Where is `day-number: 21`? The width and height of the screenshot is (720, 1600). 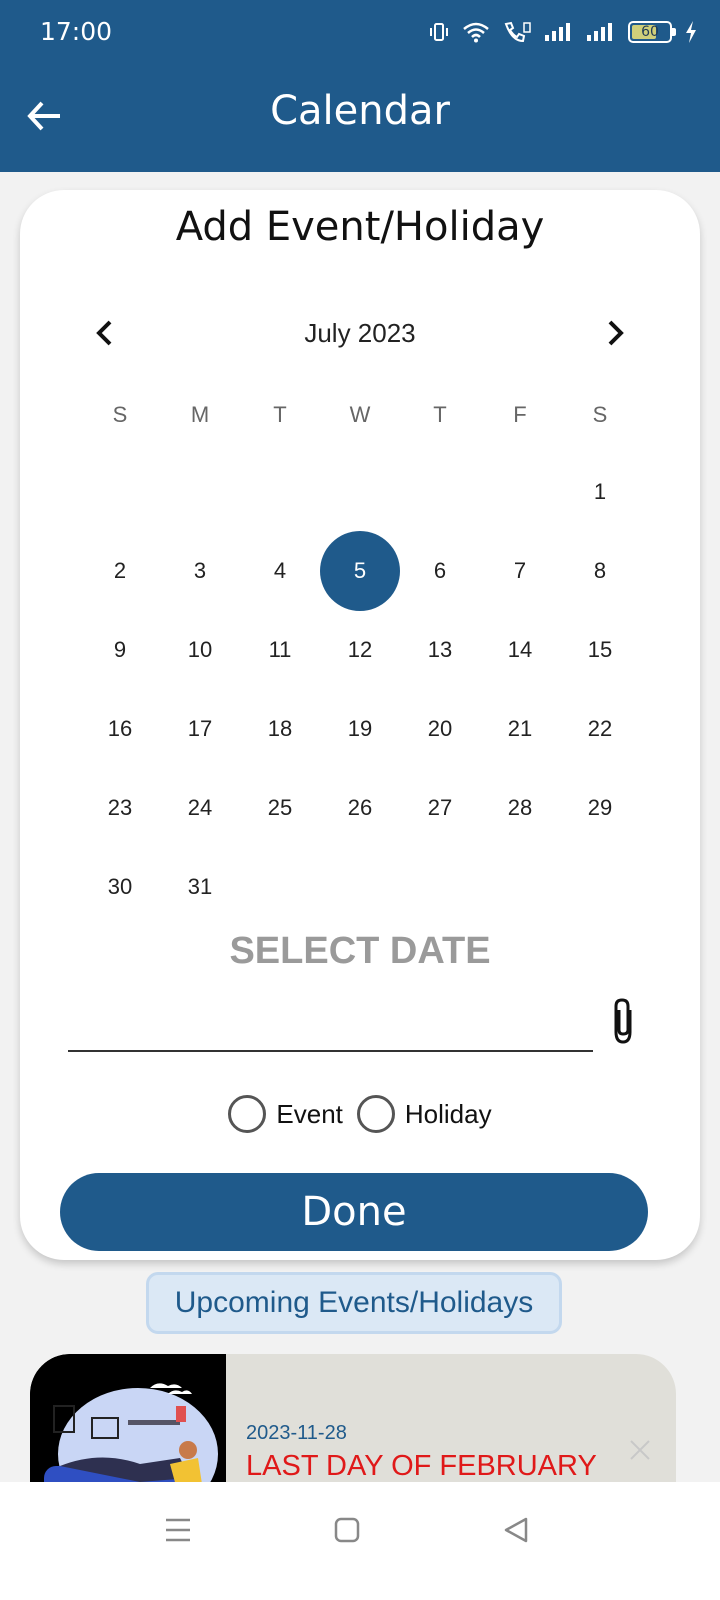 day-number: 21 is located at coordinates (520, 728).